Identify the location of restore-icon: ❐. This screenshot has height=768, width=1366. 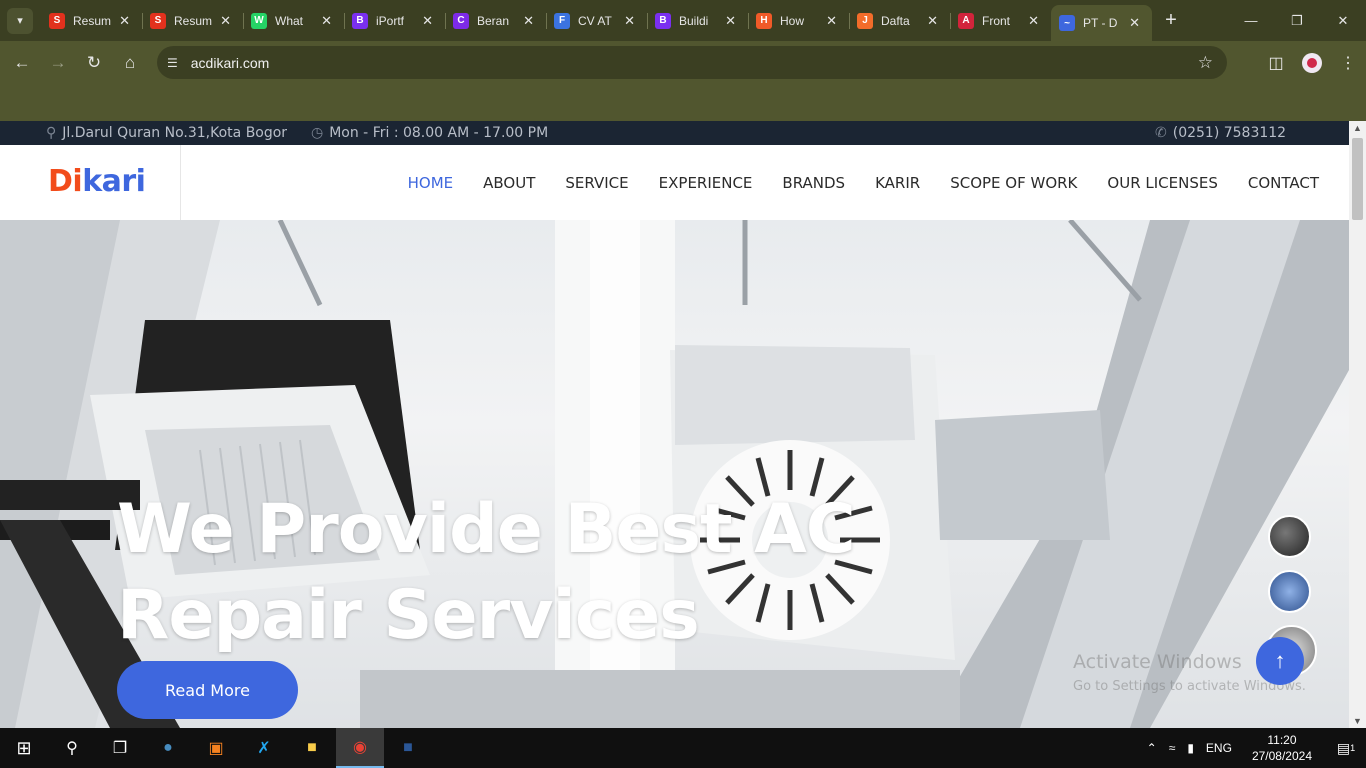
(1297, 20).